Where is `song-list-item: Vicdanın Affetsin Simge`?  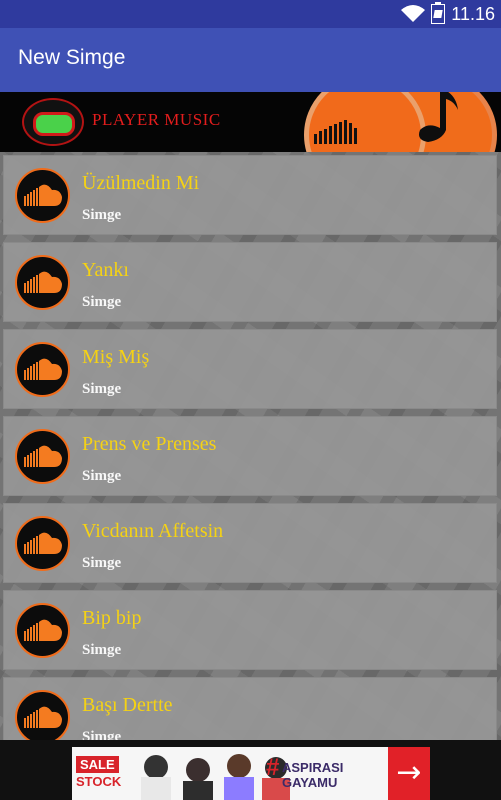
song-list-item: Vicdanın Affetsin Simge is located at coordinates (250, 543).